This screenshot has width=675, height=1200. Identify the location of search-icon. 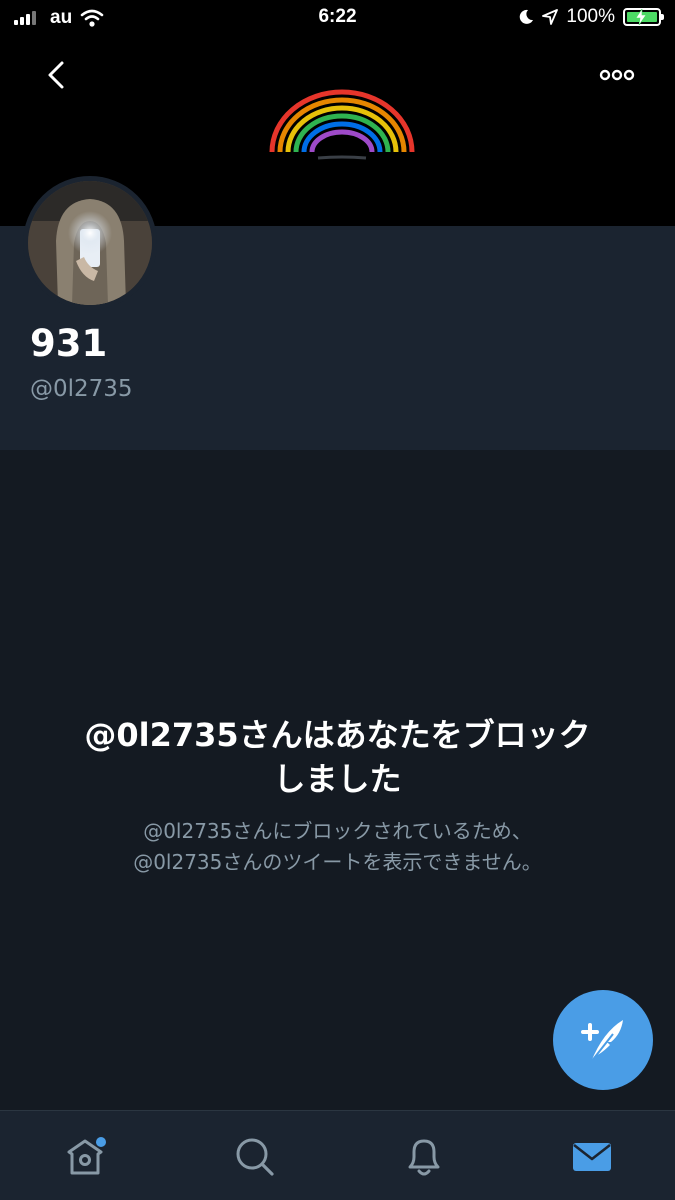
(255, 1157).